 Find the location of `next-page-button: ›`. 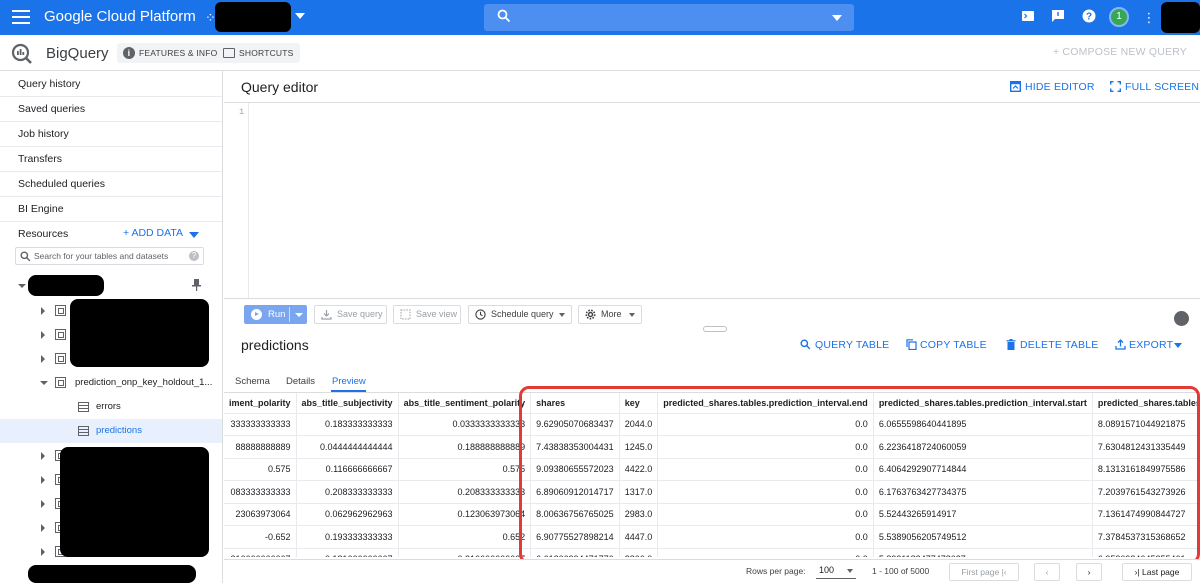

next-page-button: › is located at coordinates (1089, 572).